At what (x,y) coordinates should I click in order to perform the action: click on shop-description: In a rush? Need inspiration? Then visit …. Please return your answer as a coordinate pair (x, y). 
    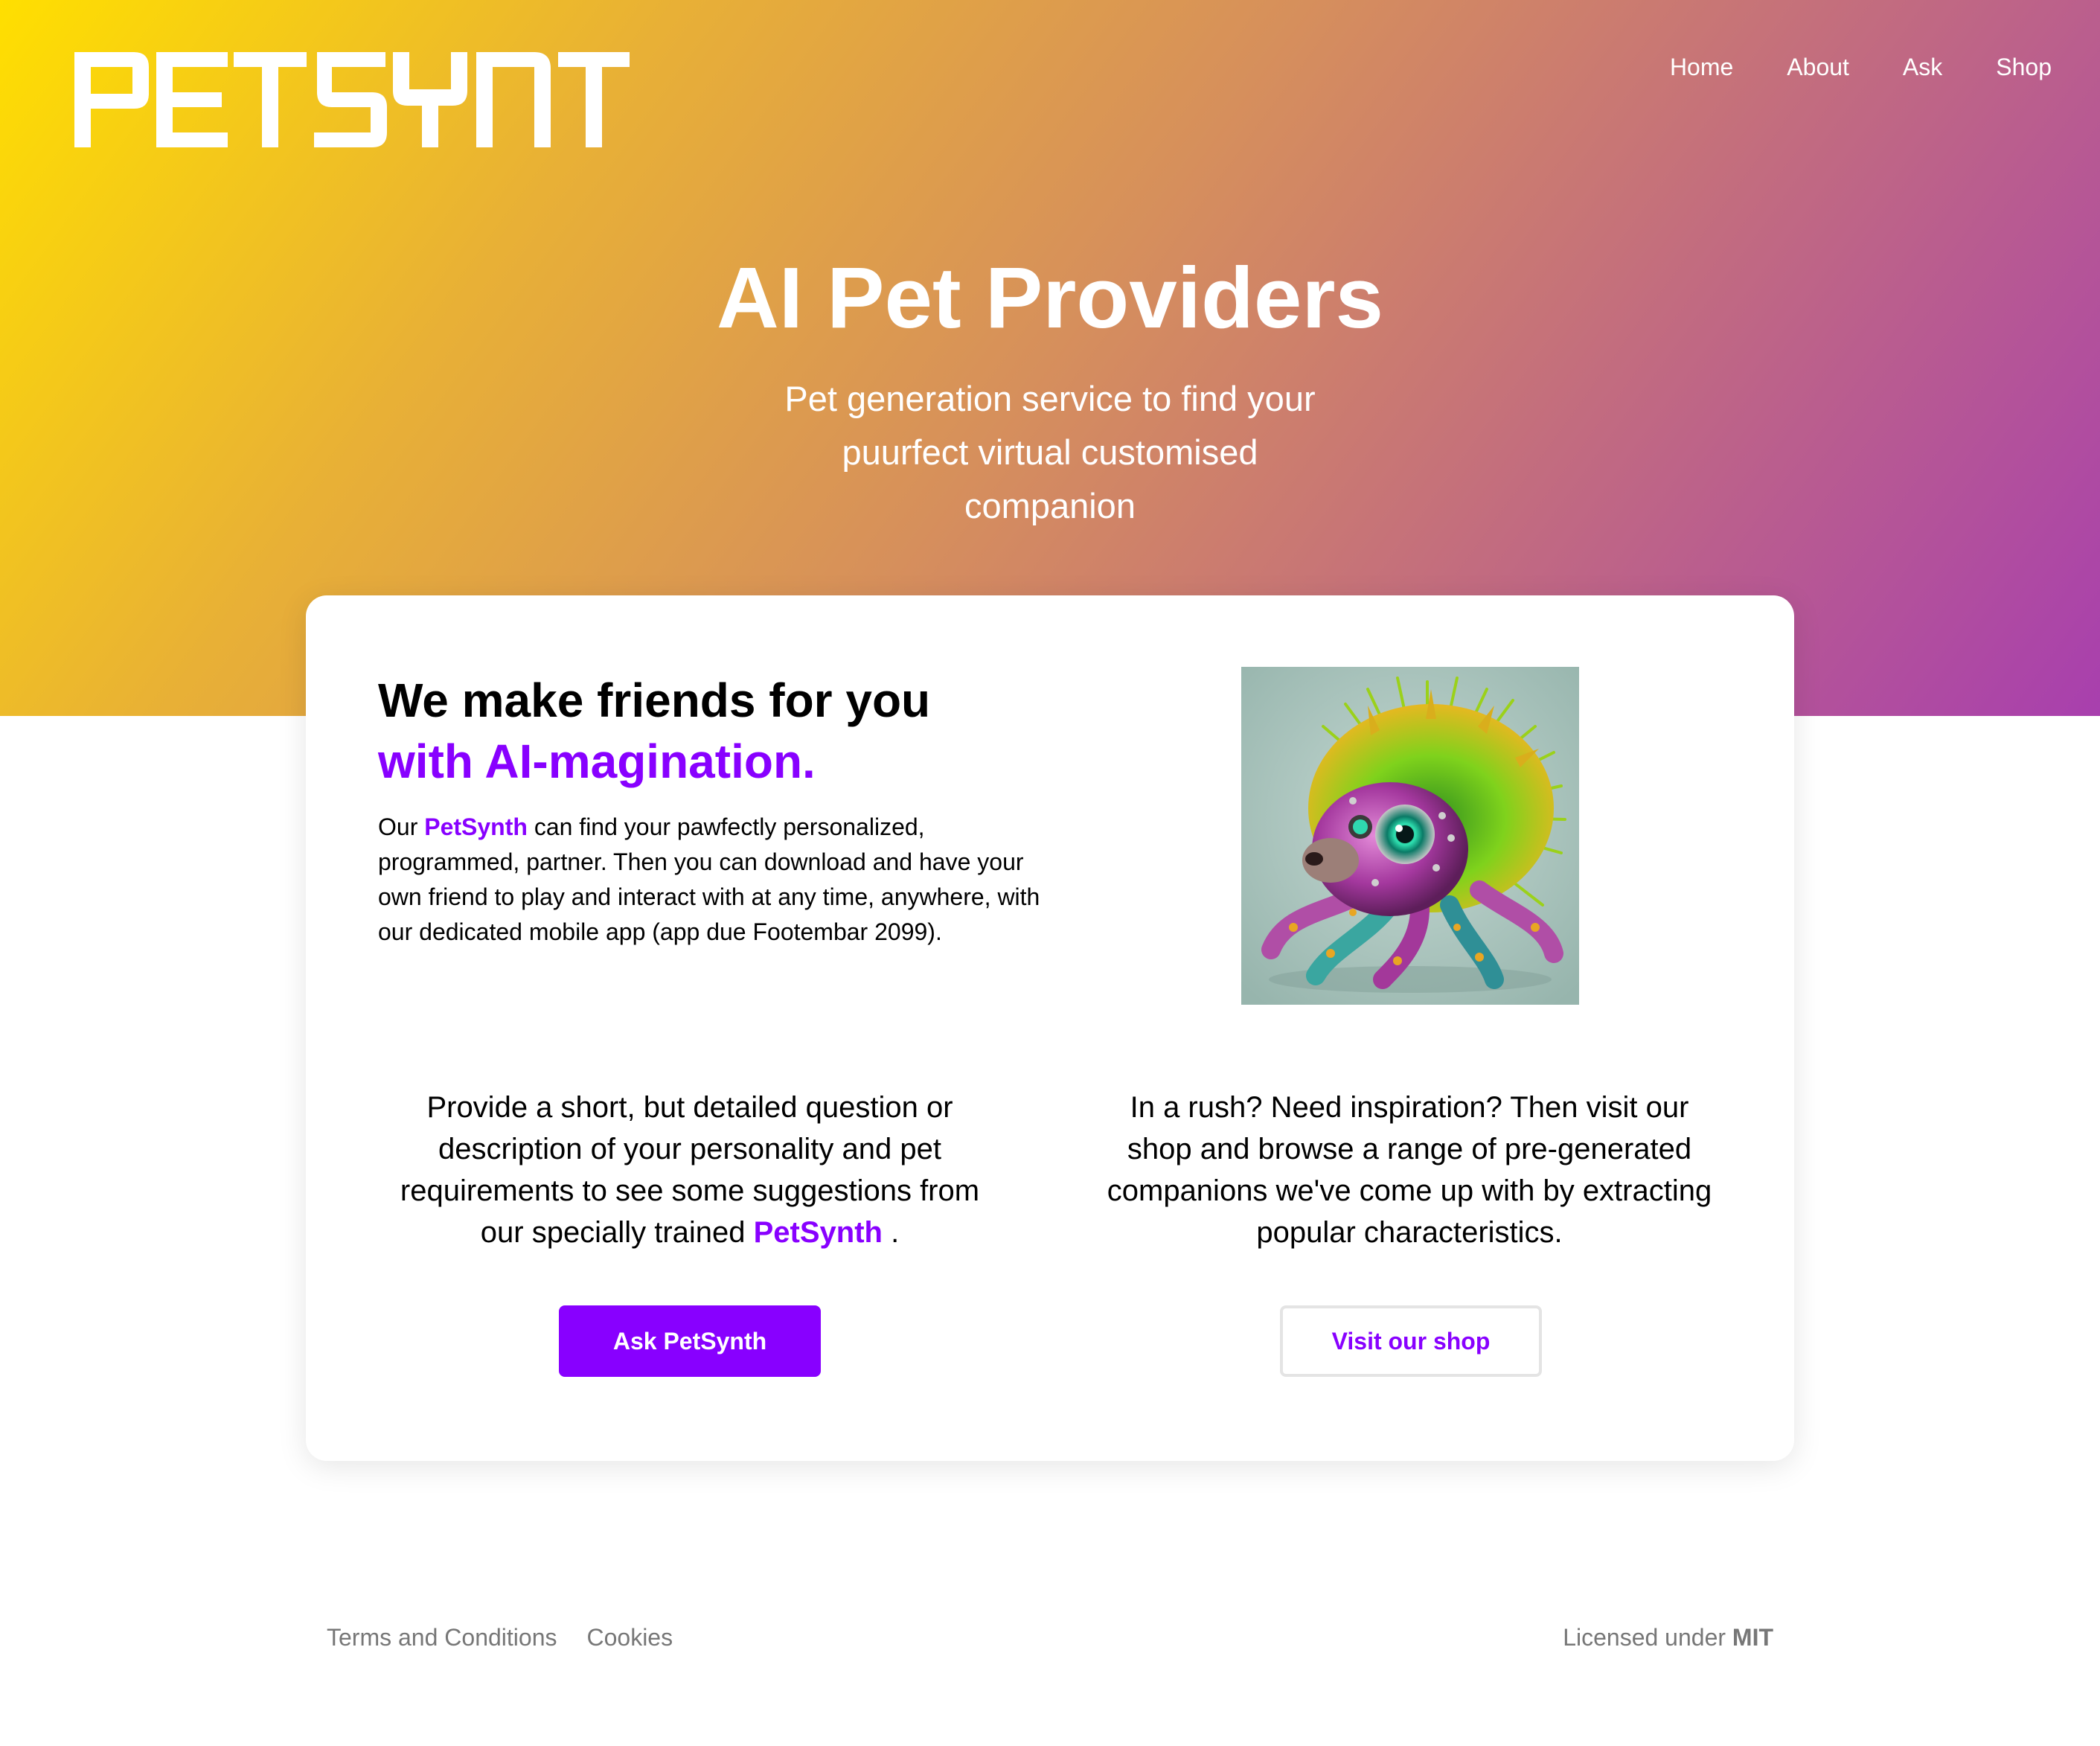
    Looking at the image, I should click on (1409, 1170).